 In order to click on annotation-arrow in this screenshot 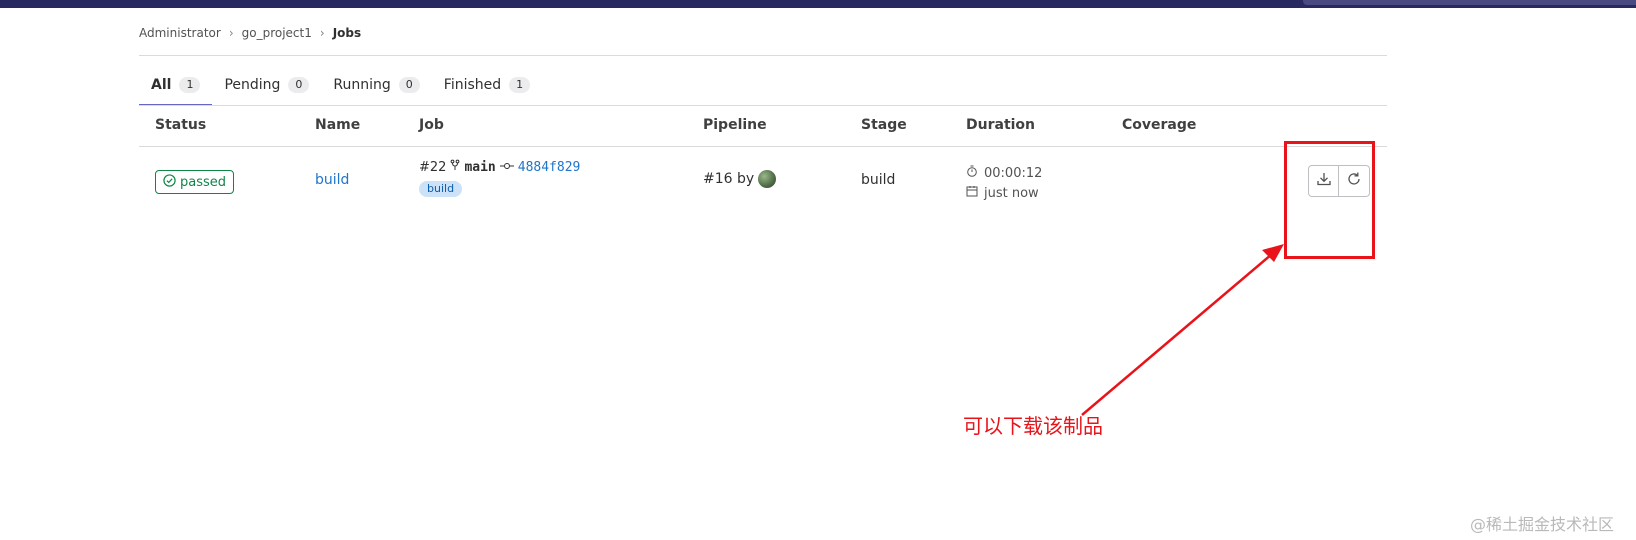, I will do `click(1182, 330)`.